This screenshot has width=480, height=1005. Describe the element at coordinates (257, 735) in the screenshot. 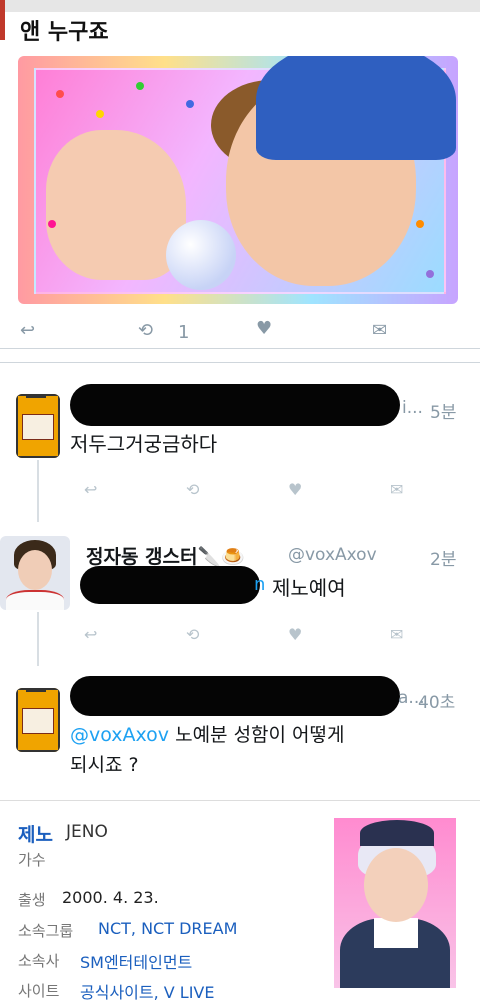

I see `reply-text-body: 노예분 성함이 어떻게` at that location.